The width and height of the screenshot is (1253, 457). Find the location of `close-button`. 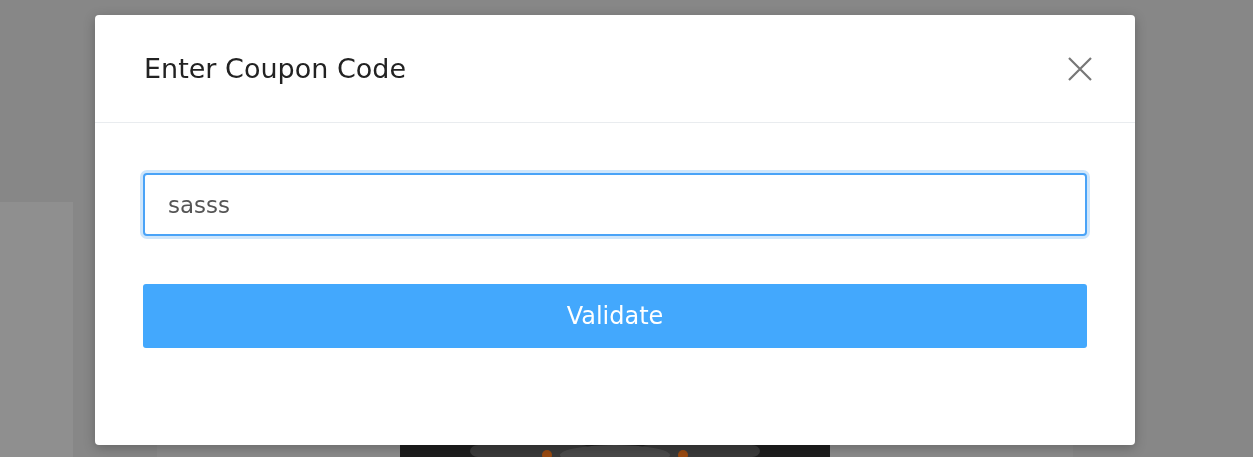

close-button is located at coordinates (1080, 68).